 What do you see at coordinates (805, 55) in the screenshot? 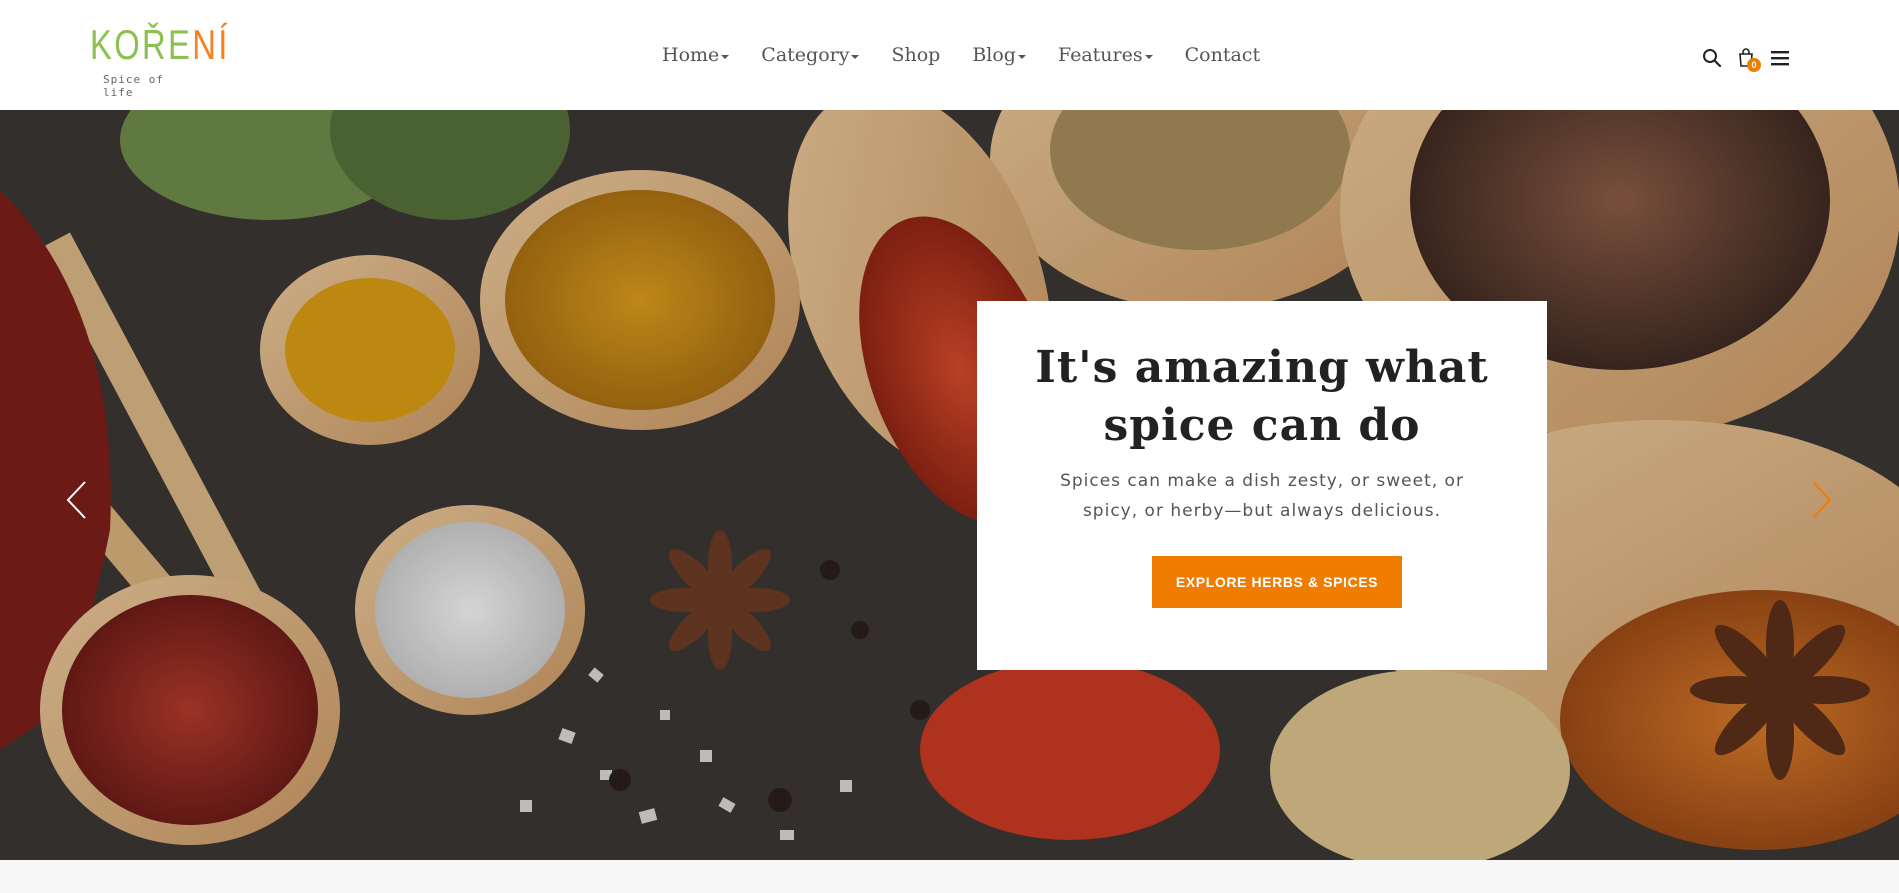
I see `nav-item-label: Category` at bounding box center [805, 55].